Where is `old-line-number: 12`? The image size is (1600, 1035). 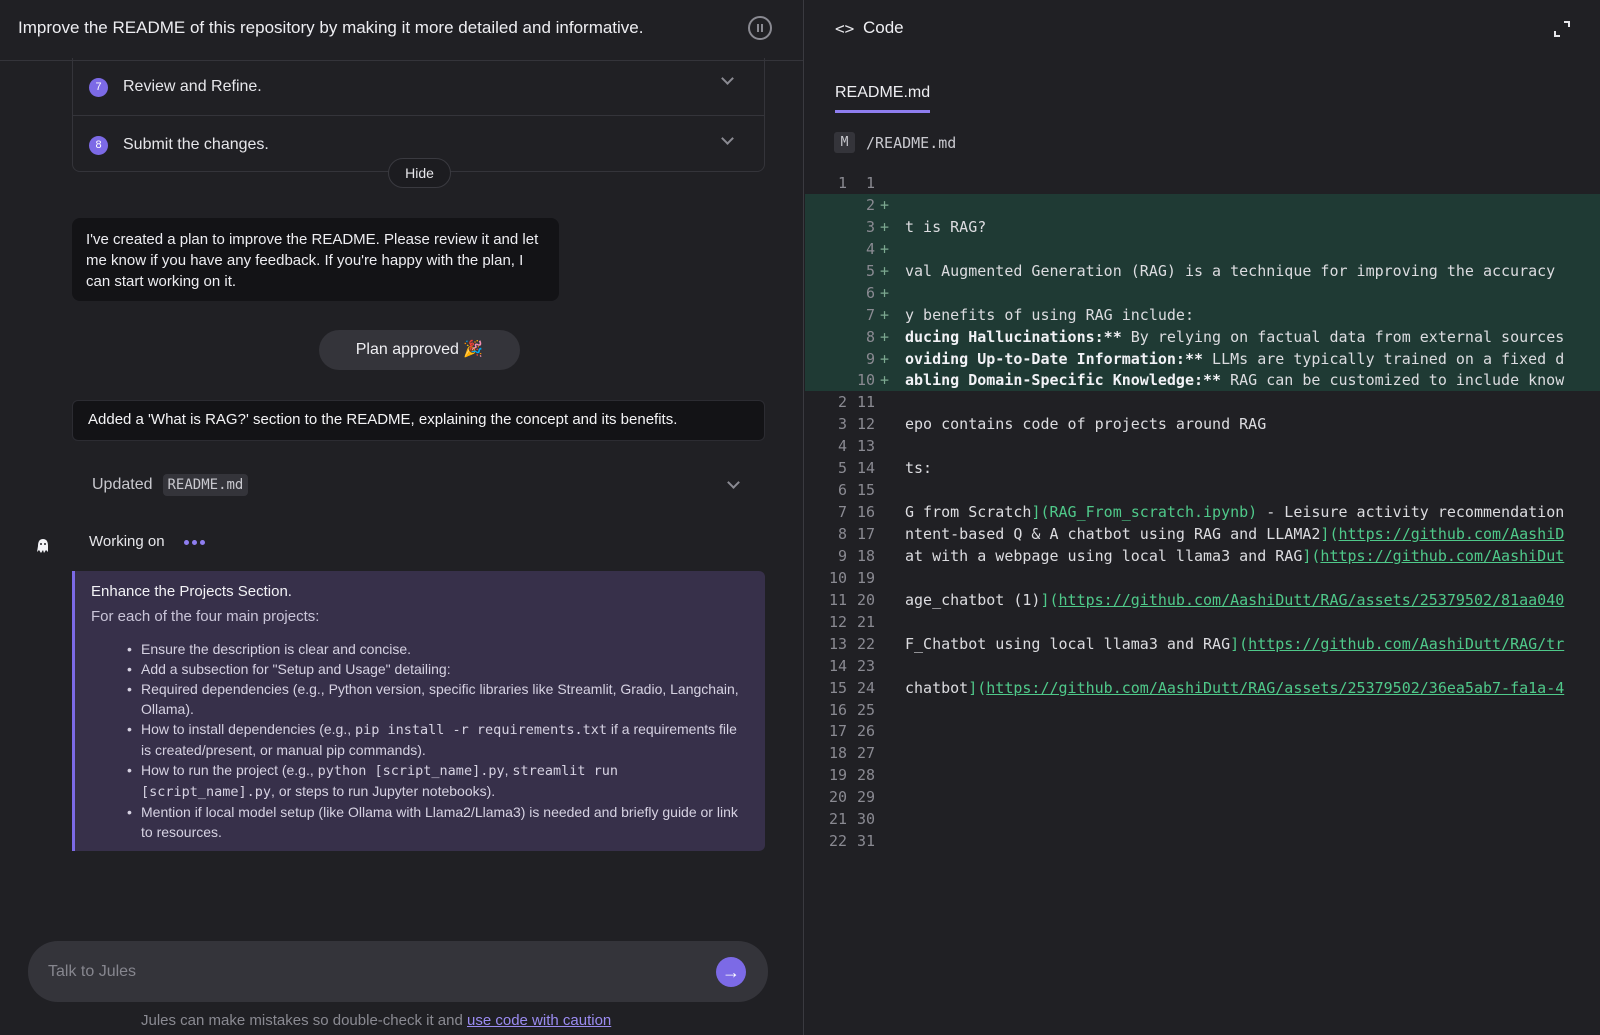 old-line-number: 12 is located at coordinates (837, 621).